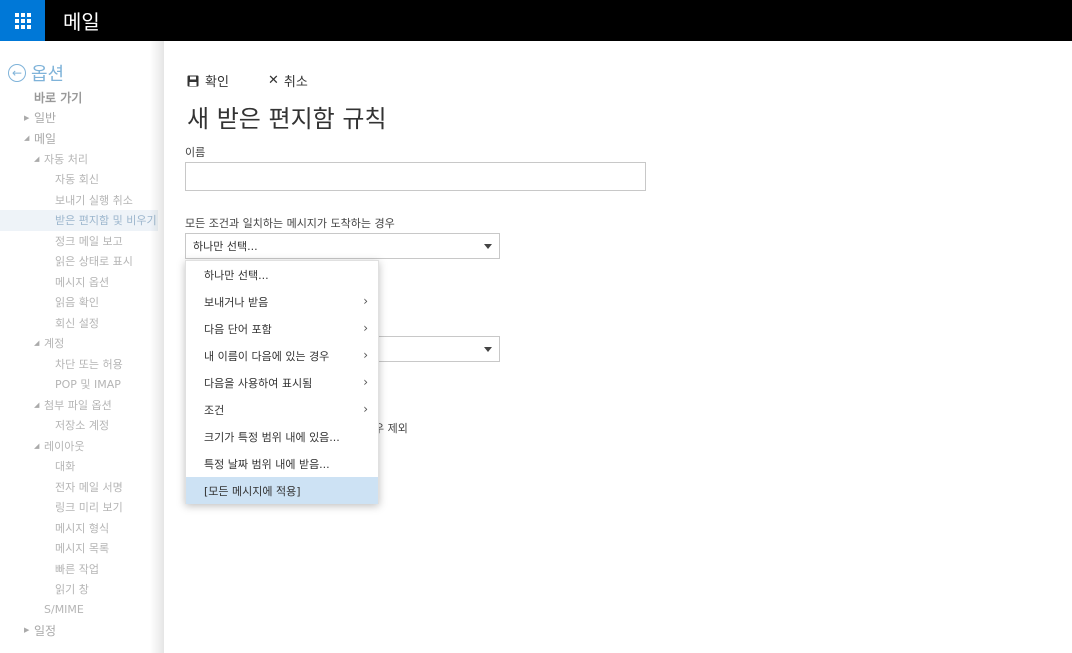 The image size is (1072, 653). I want to click on sidebar-item: ◢ 자동 처리, so click(79, 159).